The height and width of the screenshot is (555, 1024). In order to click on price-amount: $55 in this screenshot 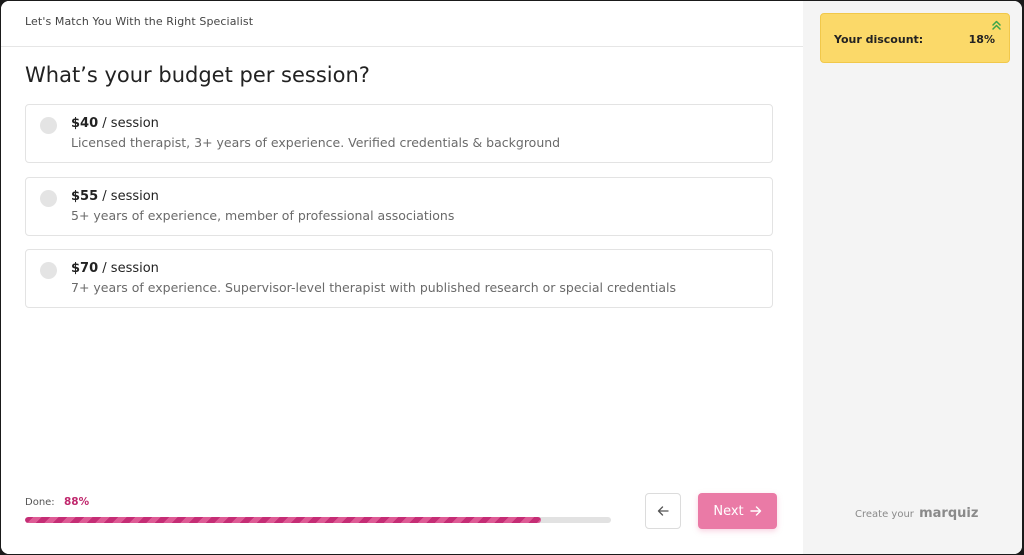, I will do `click(85, 196)`.